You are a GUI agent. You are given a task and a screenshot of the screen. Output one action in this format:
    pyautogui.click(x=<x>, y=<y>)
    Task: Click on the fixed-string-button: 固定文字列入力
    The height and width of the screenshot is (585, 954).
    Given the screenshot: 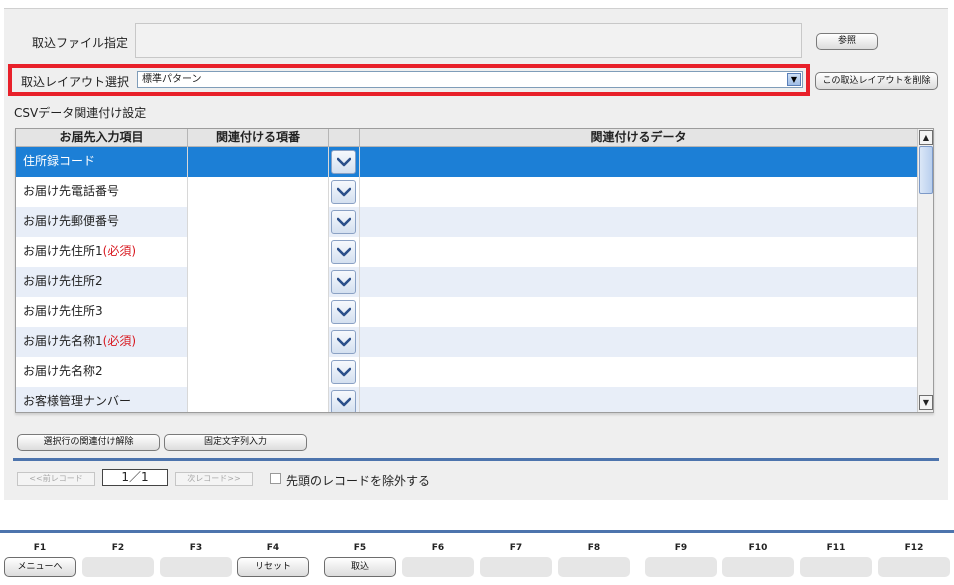 What is the action you would take?
    pyautogui.click(x=235, y=442)
    